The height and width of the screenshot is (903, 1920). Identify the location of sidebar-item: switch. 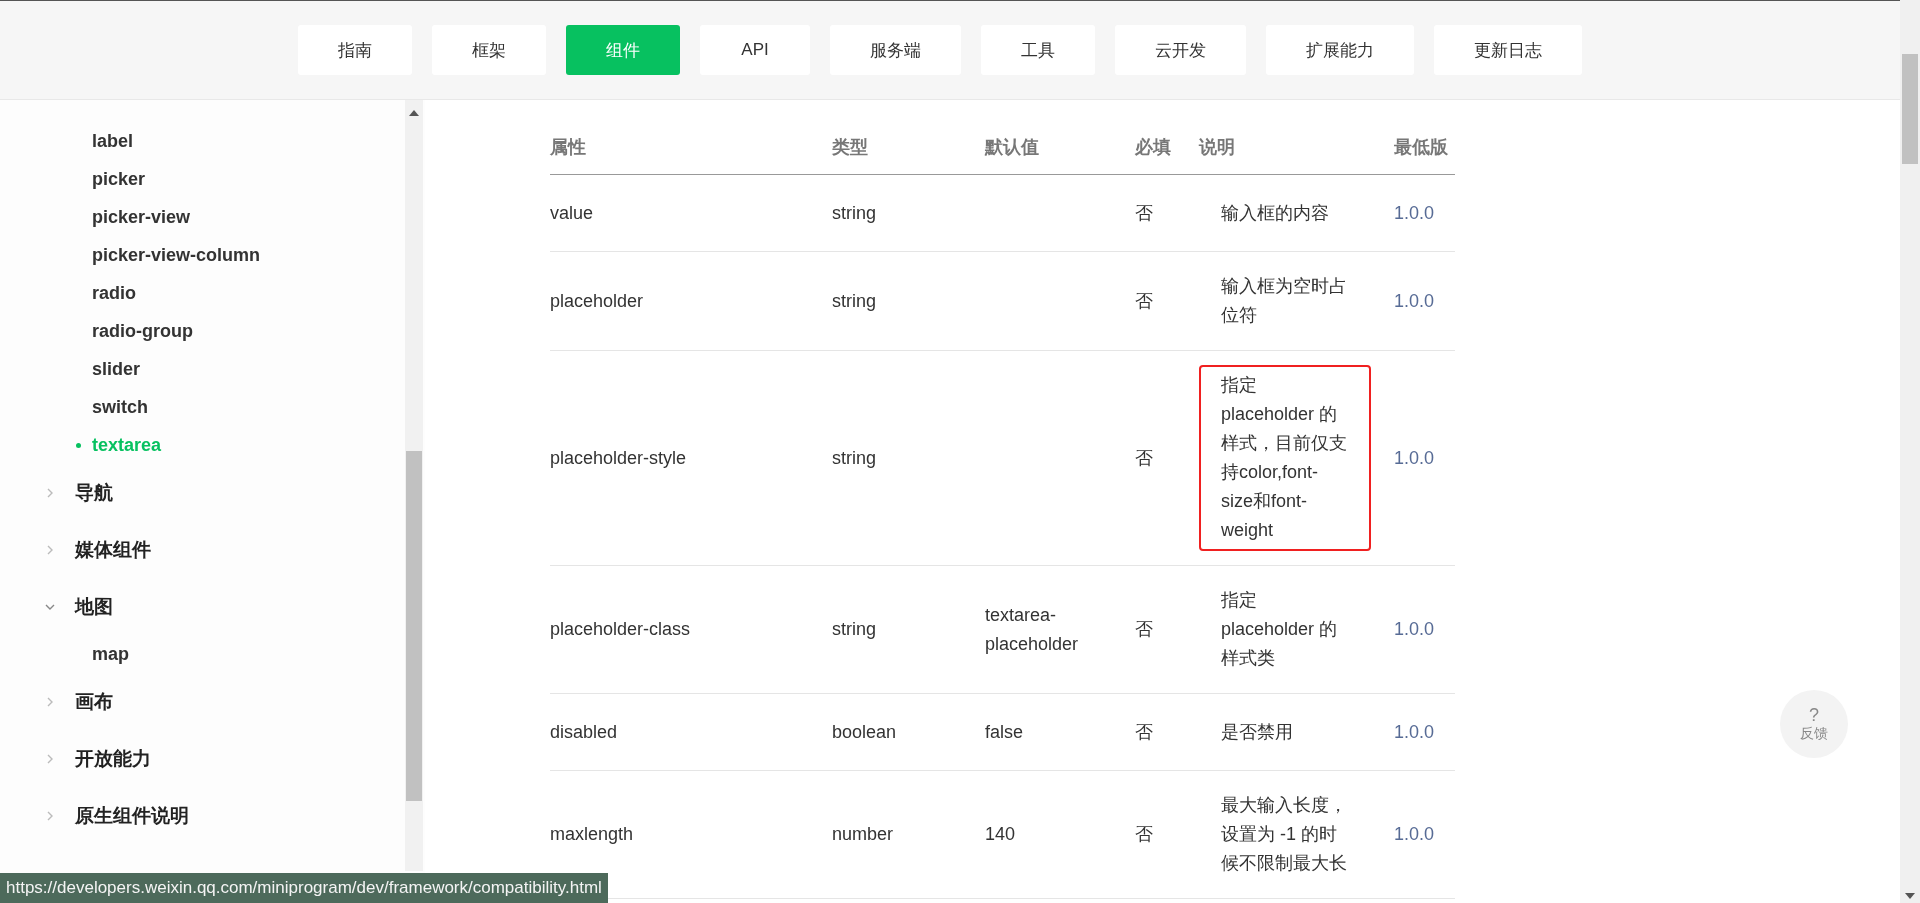
(202, 407).